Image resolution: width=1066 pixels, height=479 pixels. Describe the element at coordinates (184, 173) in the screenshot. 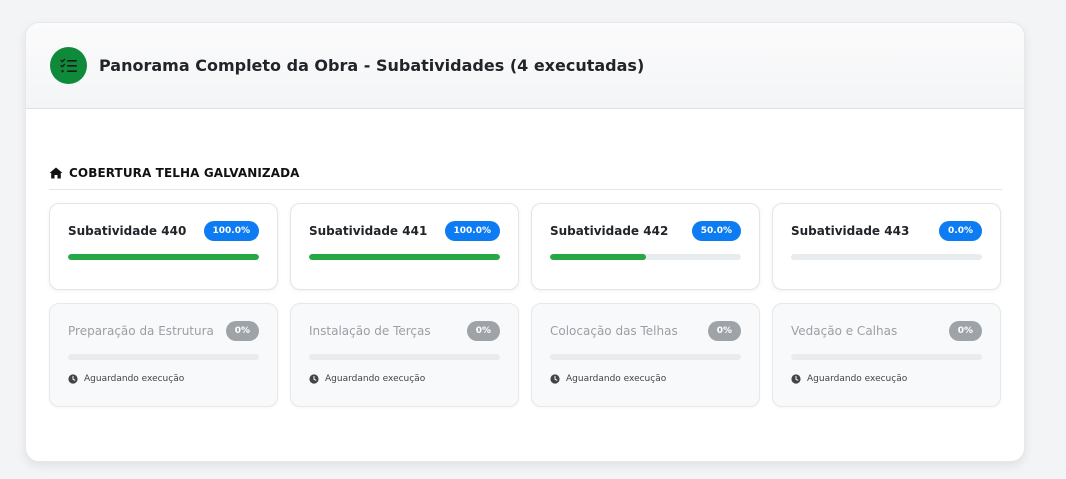

I see `section-title: COBERTURA TELHA GALVANIZADA` at that location.